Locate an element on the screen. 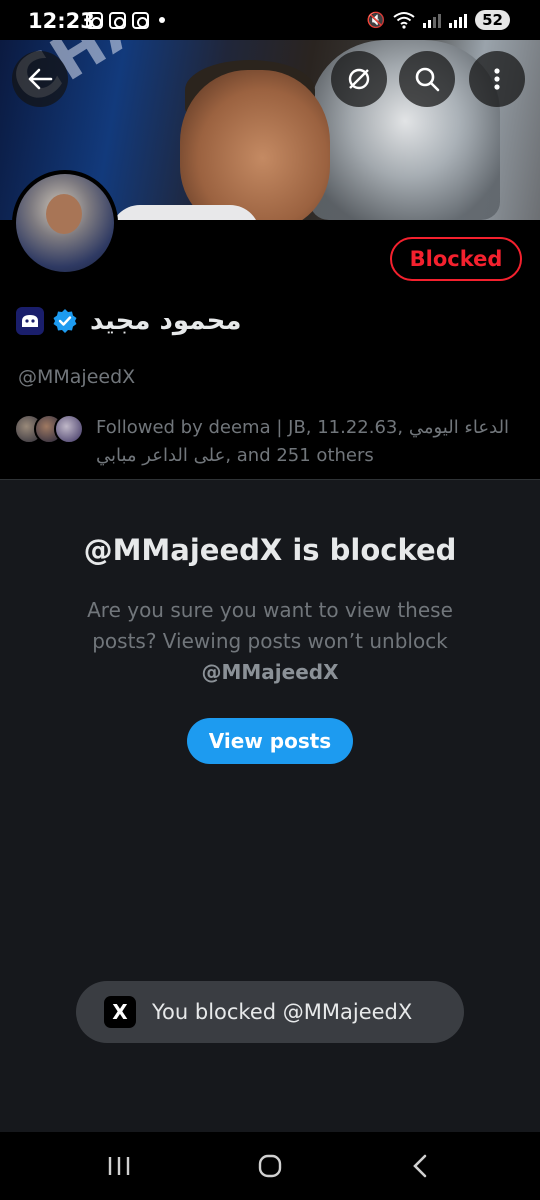 This screenshot has width=540, height=1200. more-notifications-icon is located at coordinates (162, 20).